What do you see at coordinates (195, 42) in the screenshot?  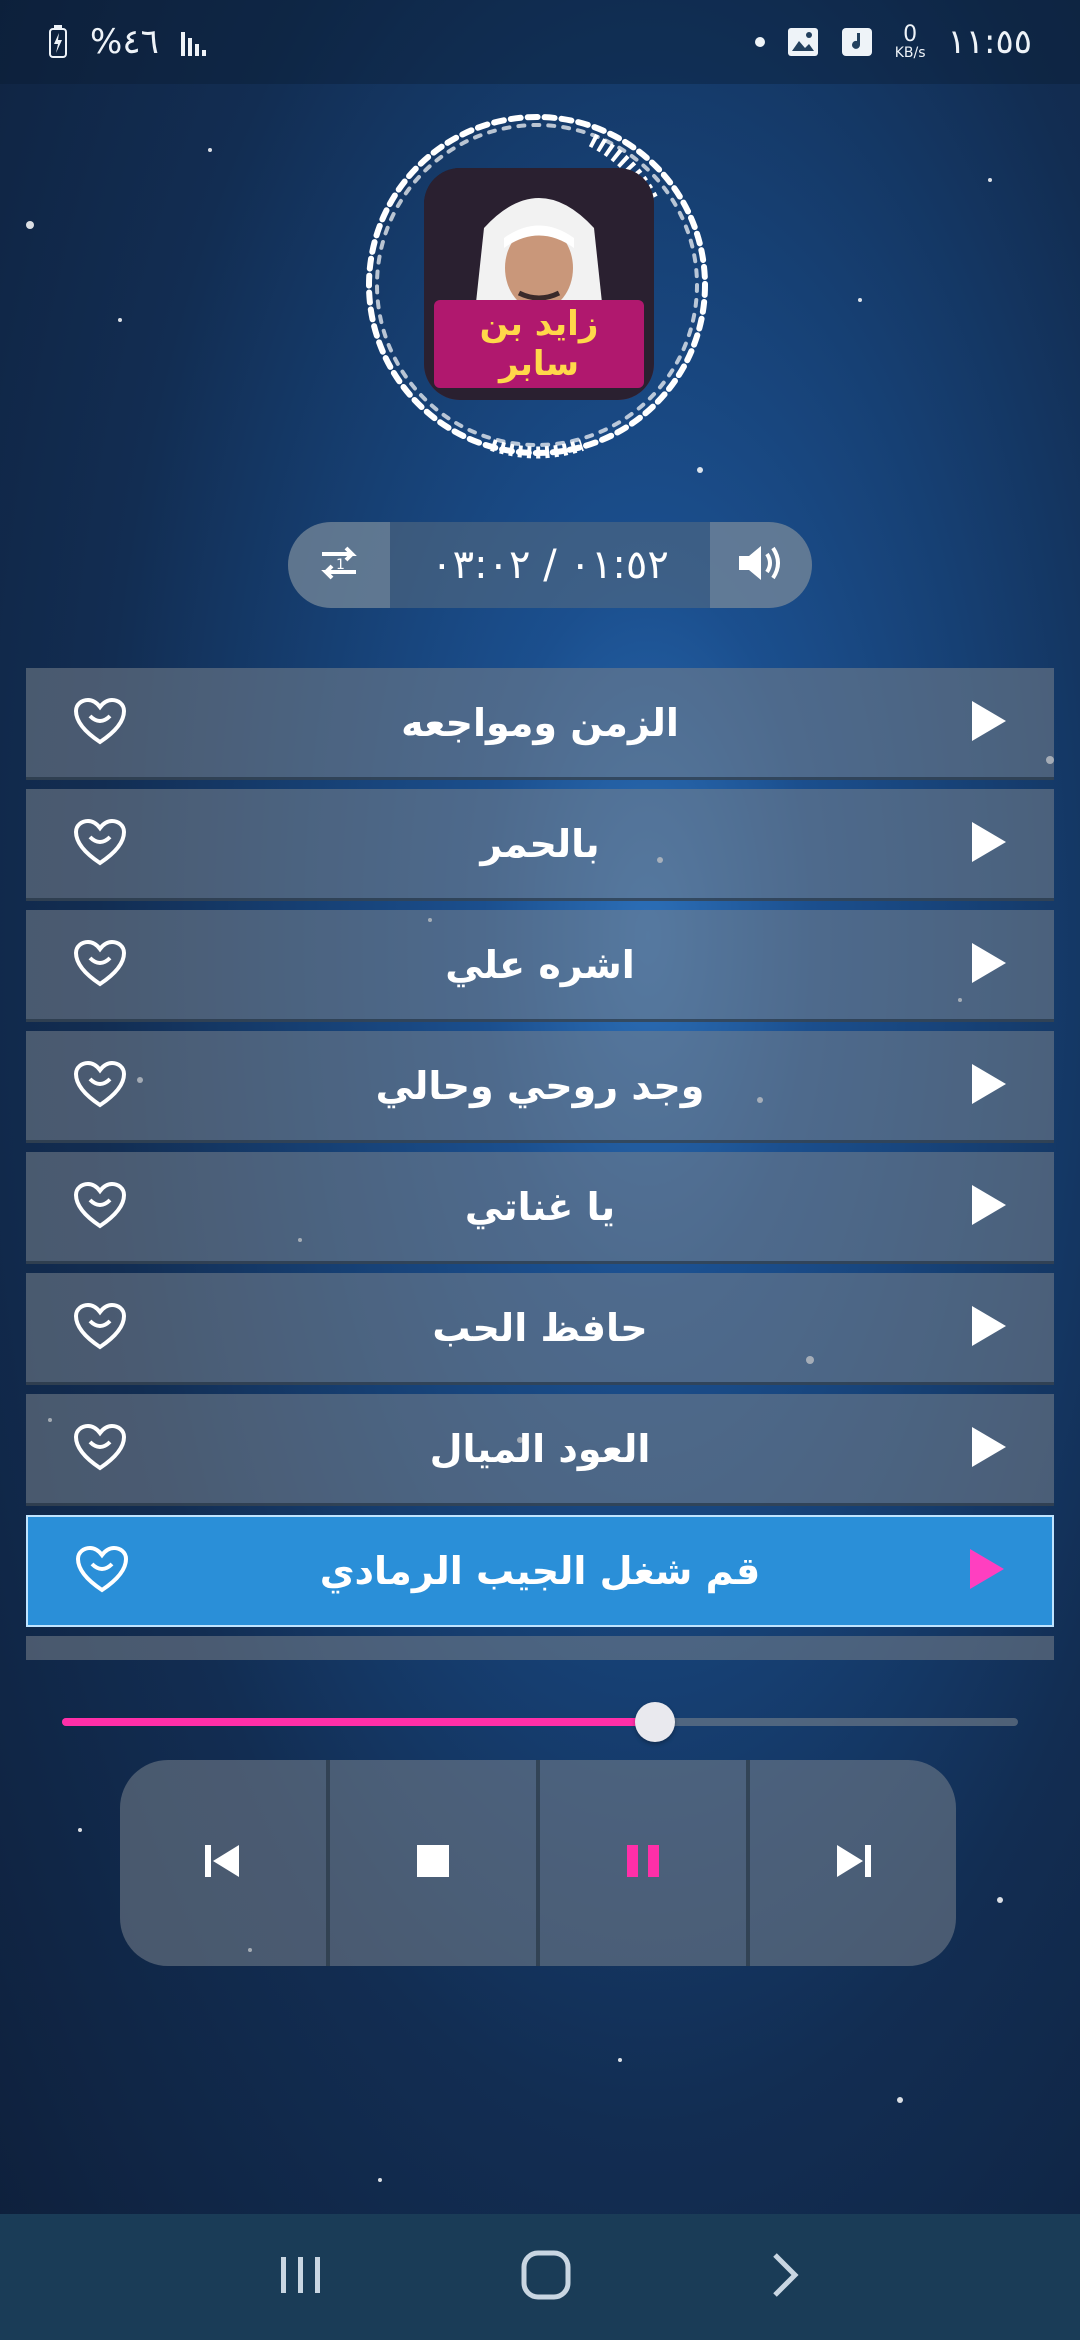 I see `signal-icon` at bounding box center [195, 42].